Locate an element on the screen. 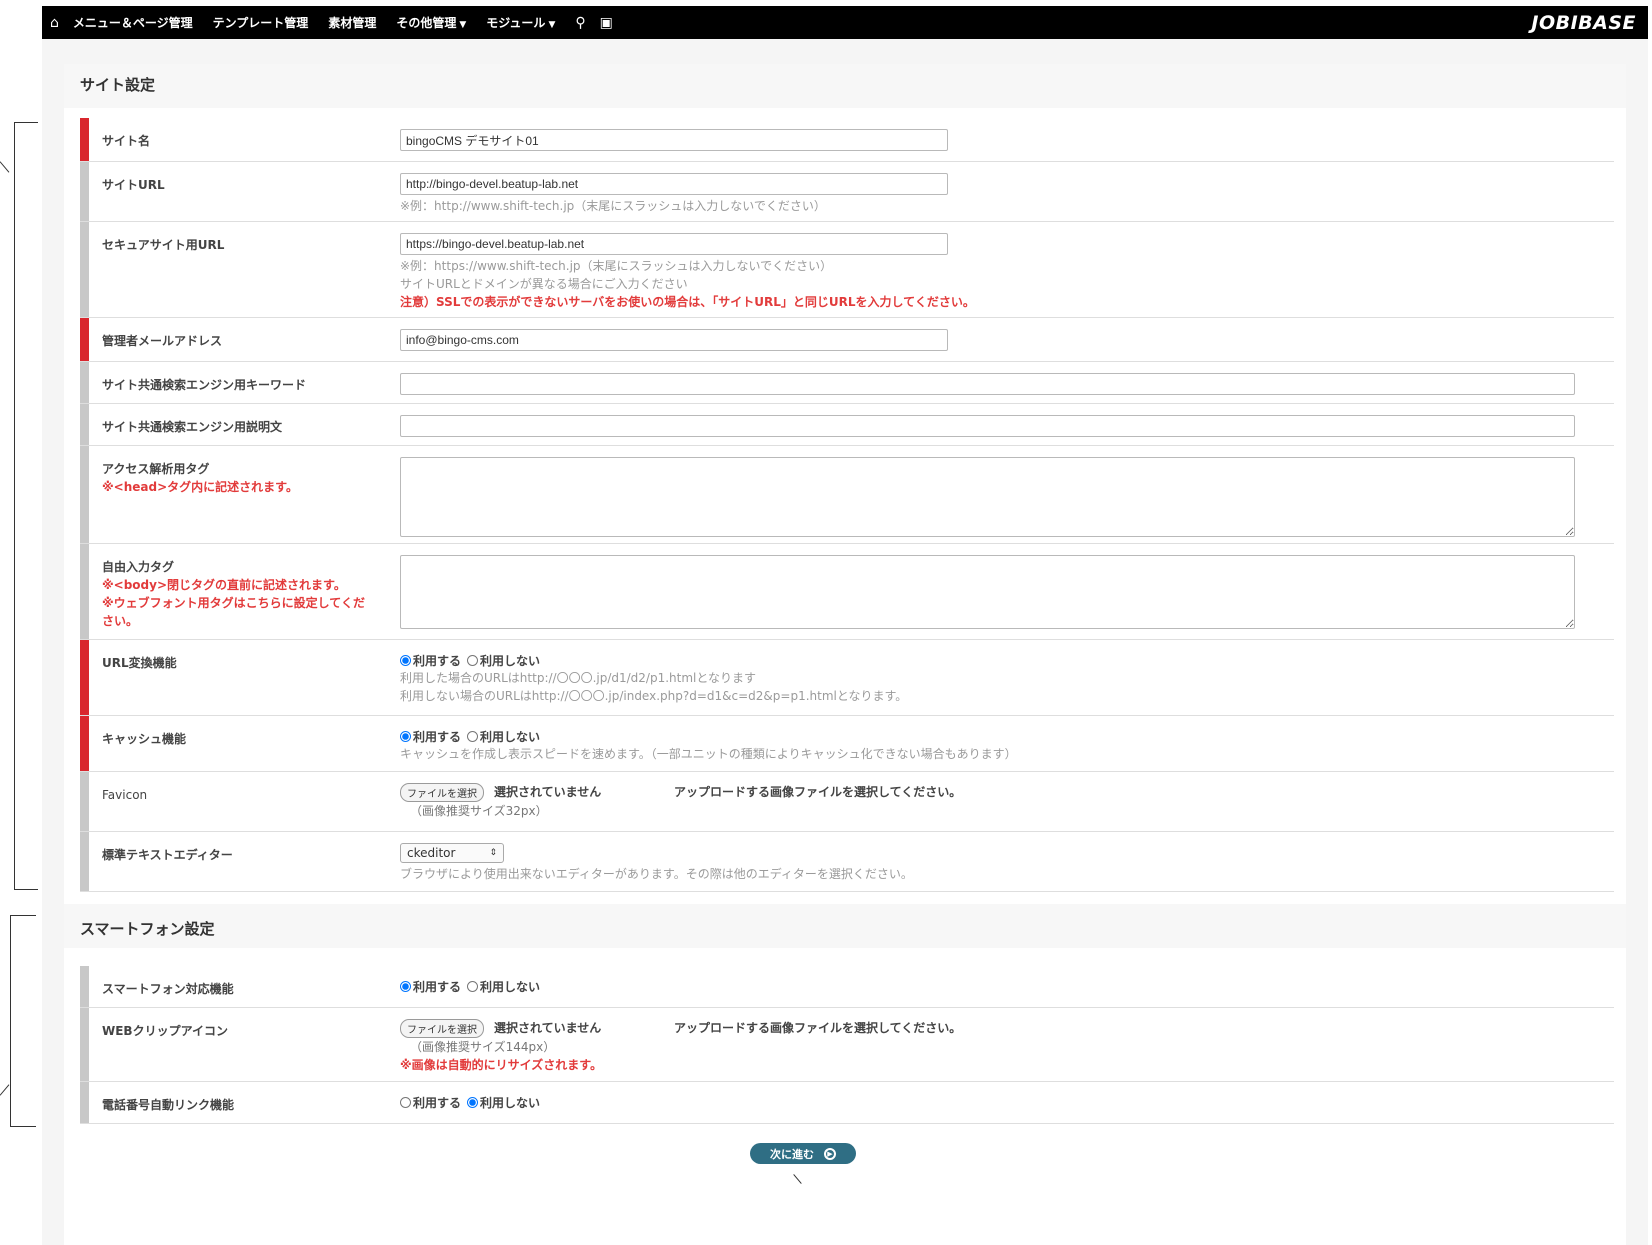 The image size is (1652, 1245). nav-other: その他管理 ▼ is located at coordinates (431, 22).